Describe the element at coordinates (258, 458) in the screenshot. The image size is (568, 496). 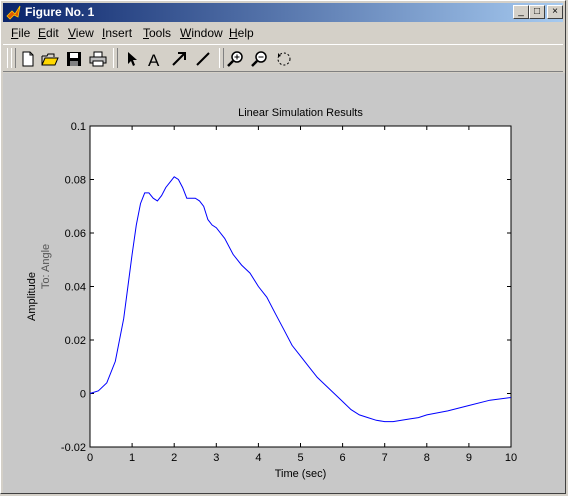
I see `x-tick-label: 4` at that location.